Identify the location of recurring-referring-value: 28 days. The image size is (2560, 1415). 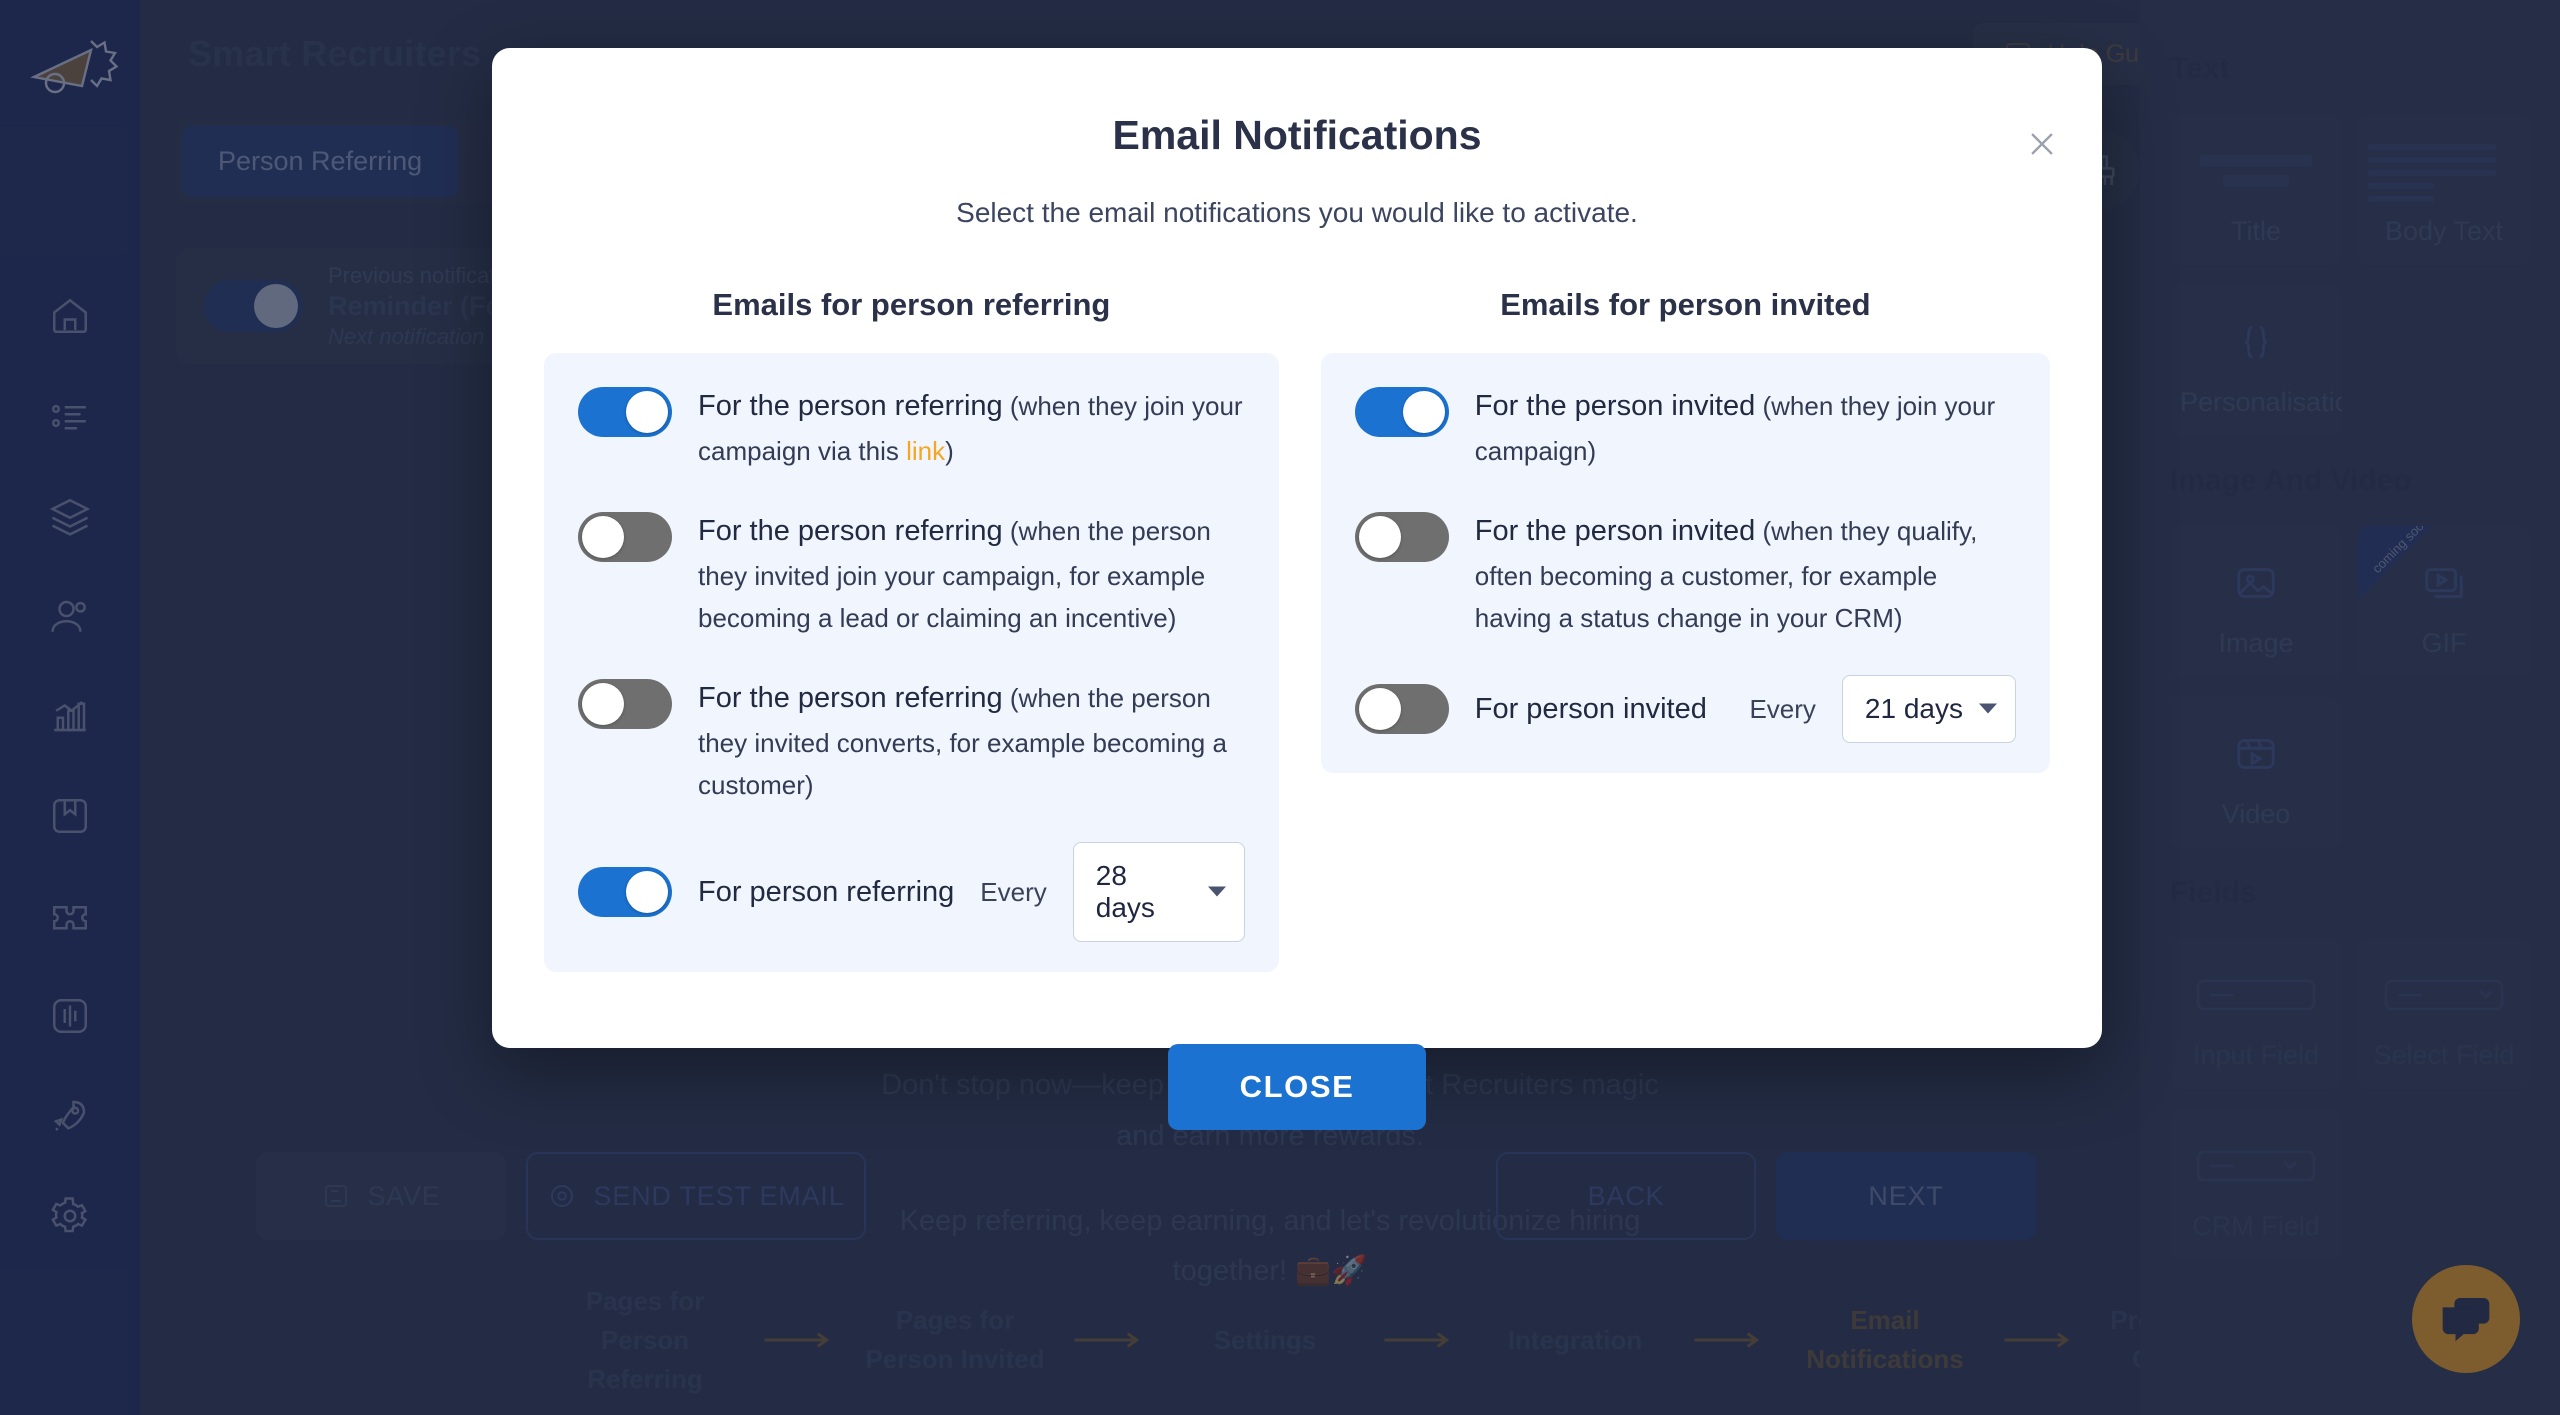
(1125, 892).